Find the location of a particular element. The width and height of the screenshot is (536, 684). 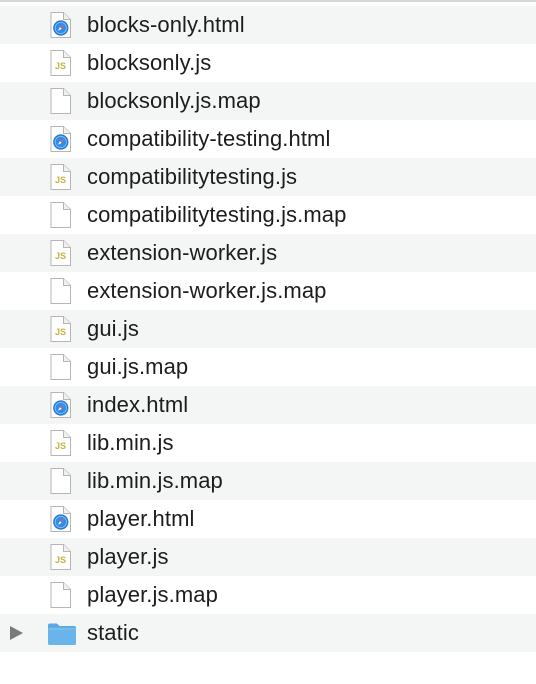

file-name: blocksonly.js.map is located at coordinates (174, 100).